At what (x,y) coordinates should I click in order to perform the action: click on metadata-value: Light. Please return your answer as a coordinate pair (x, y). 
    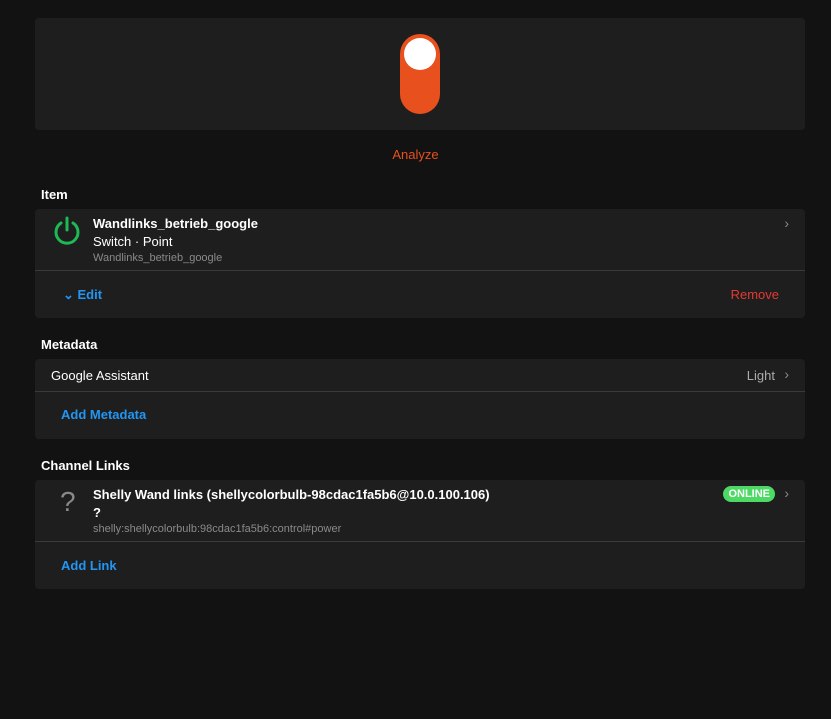
    Looking at the image, I should click on (760, 375).